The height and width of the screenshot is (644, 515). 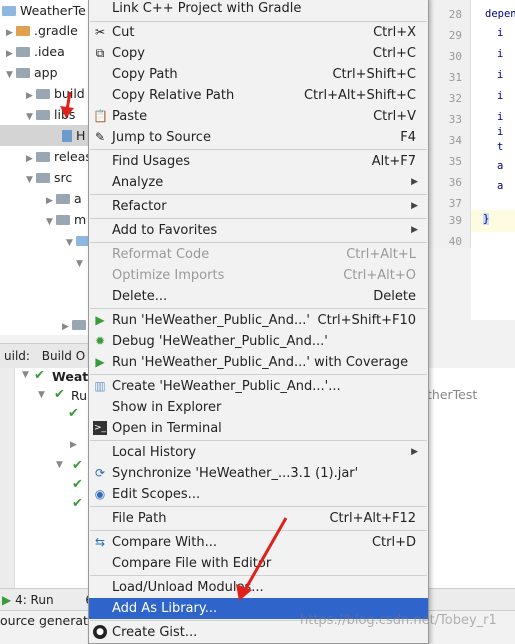 What do you see at coordinates (34, 600) in the screenshot?
I see `run-tab: 4: Run` at bounding box center [34, 600].